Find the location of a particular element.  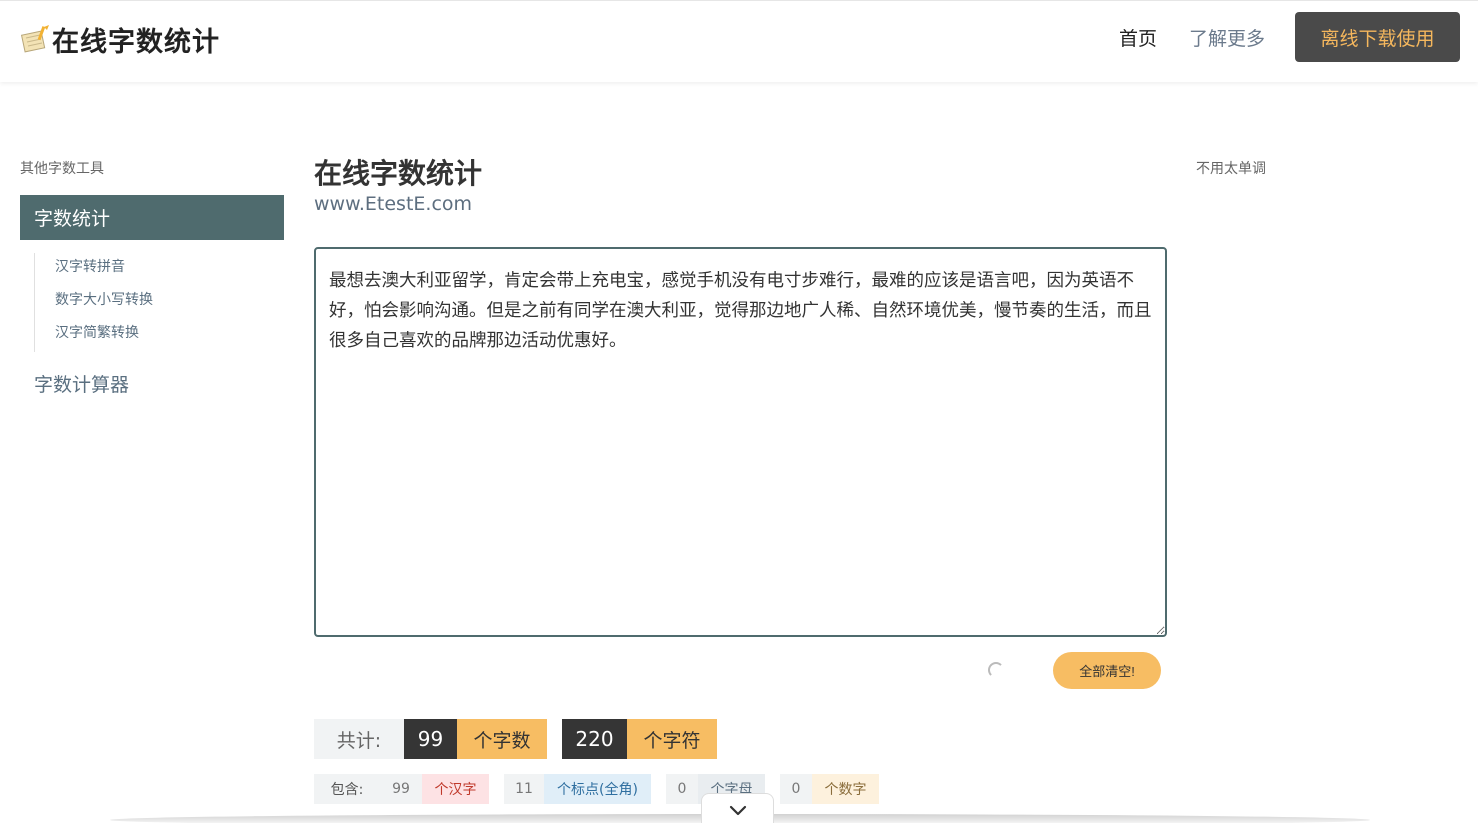

char-count-value: 220 is located at coordinates (594, 739).